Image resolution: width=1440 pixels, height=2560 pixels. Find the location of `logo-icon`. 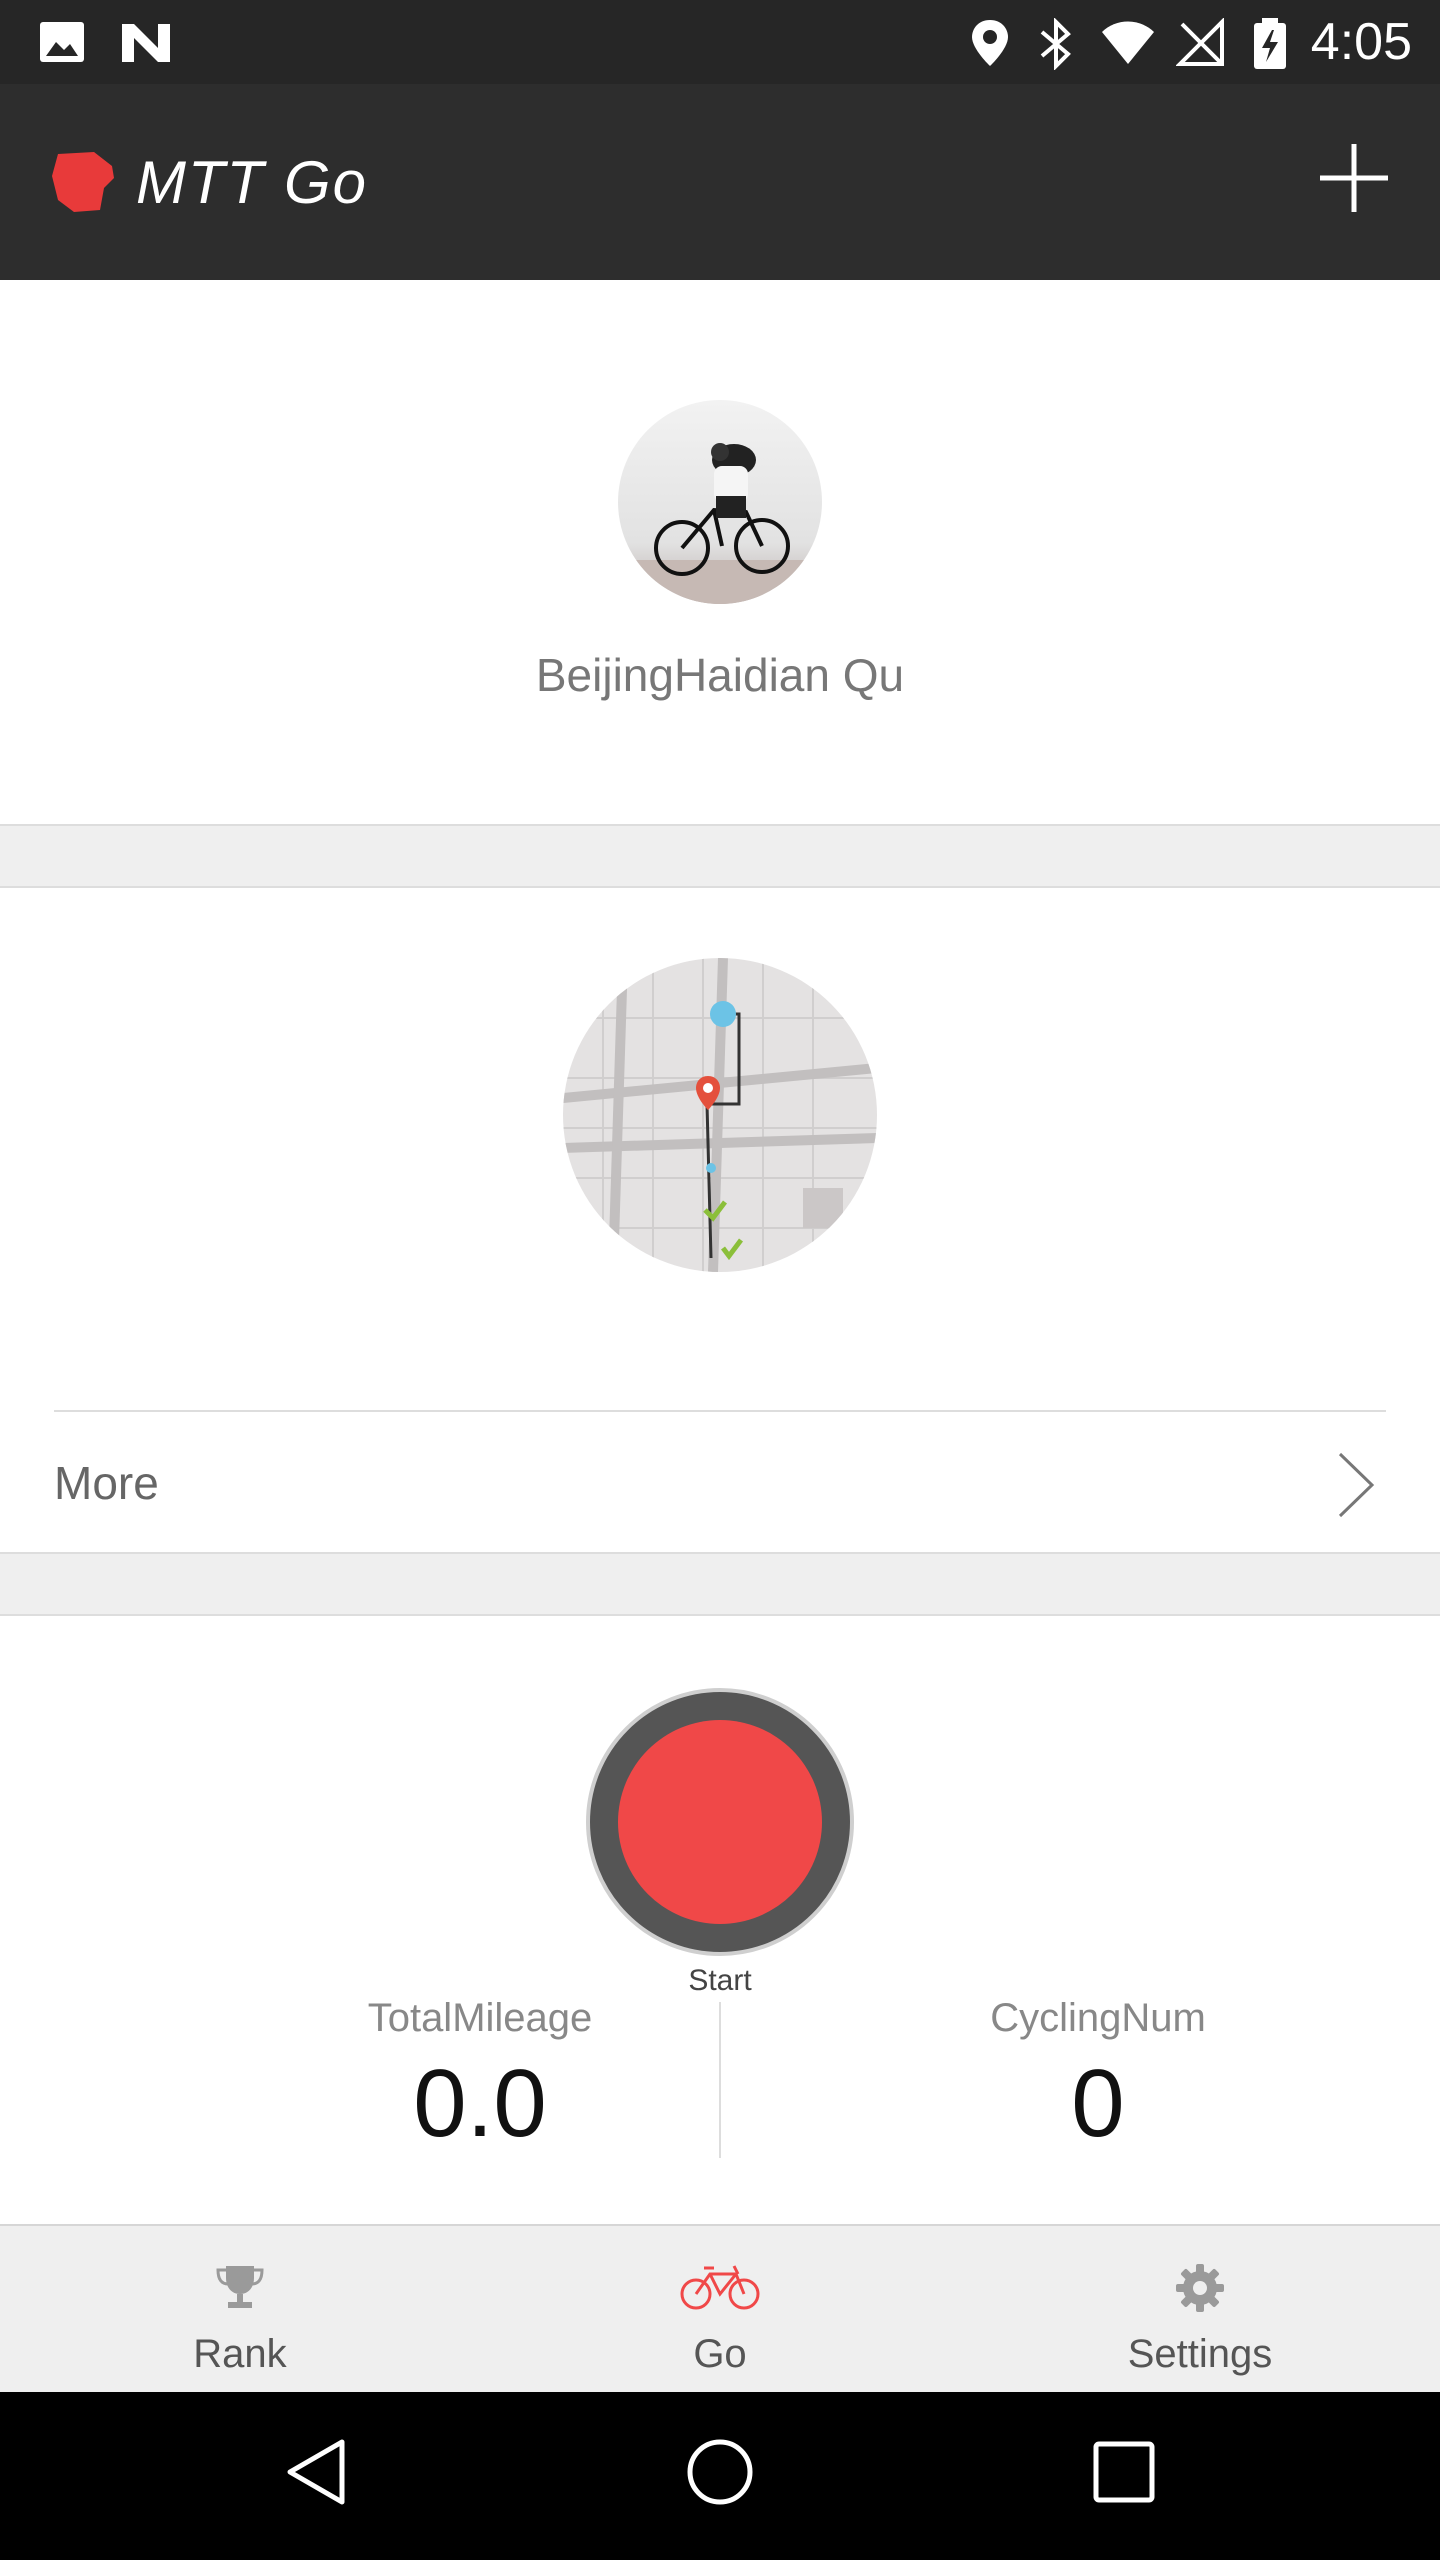

logo-icon is located at coordinates (83, 182).